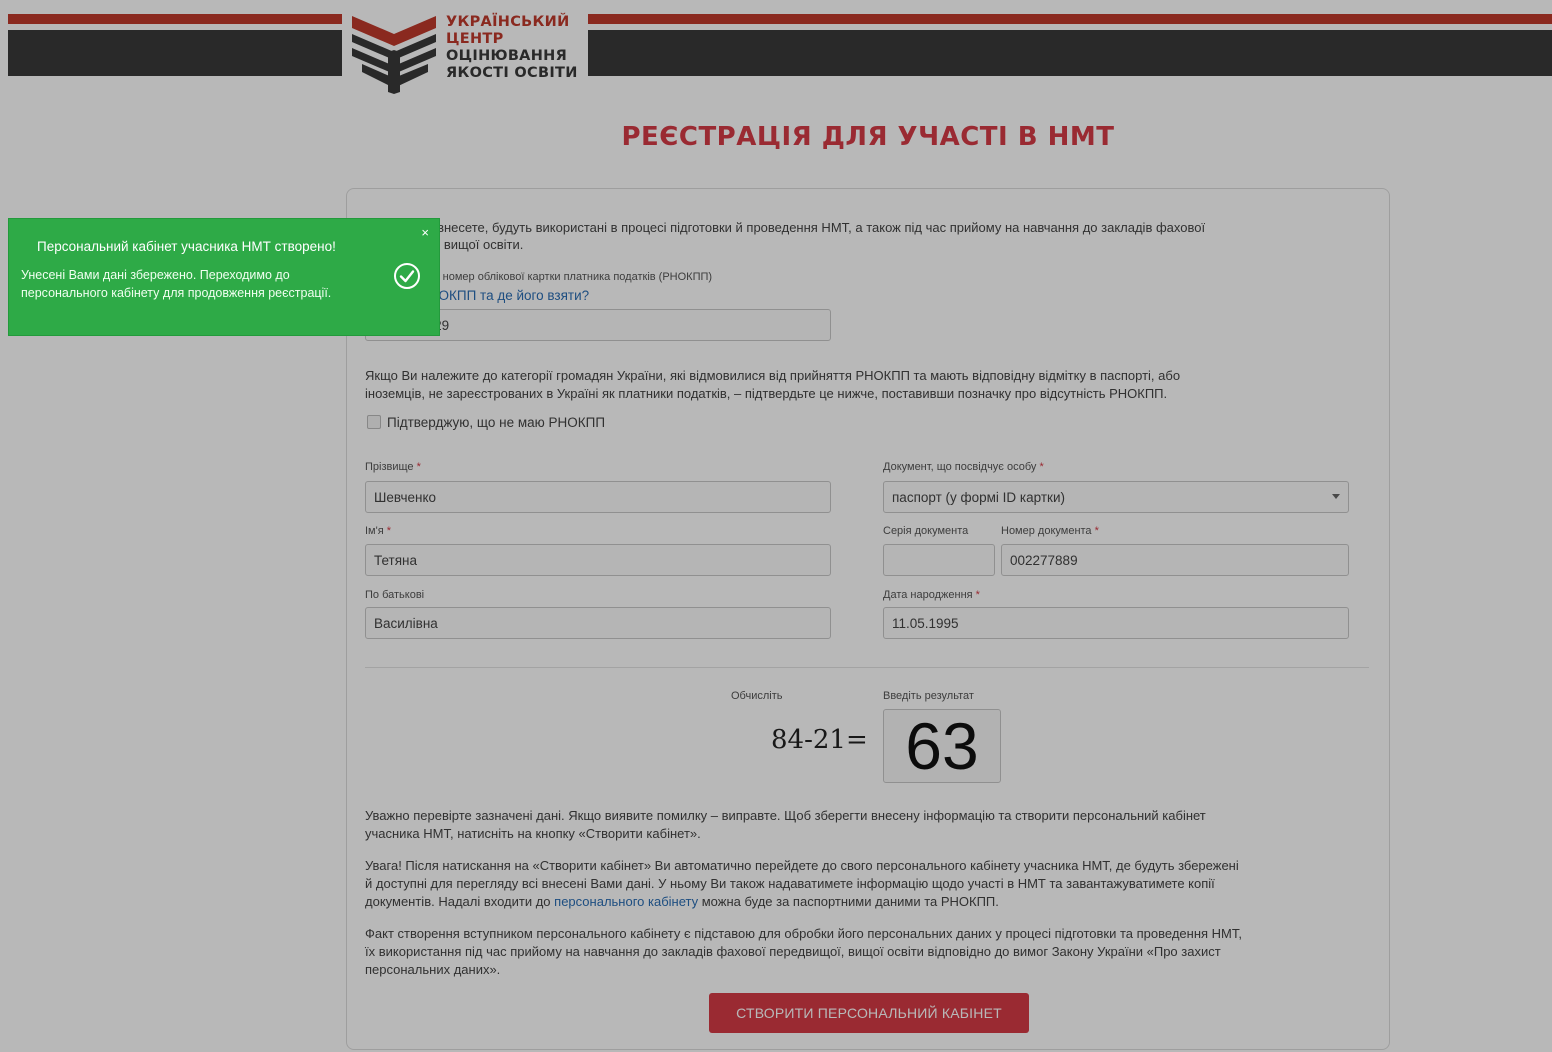 The width and height of the screenshot is (1552, 1052). I want to click on check-circle-icon, so click(407, 276).